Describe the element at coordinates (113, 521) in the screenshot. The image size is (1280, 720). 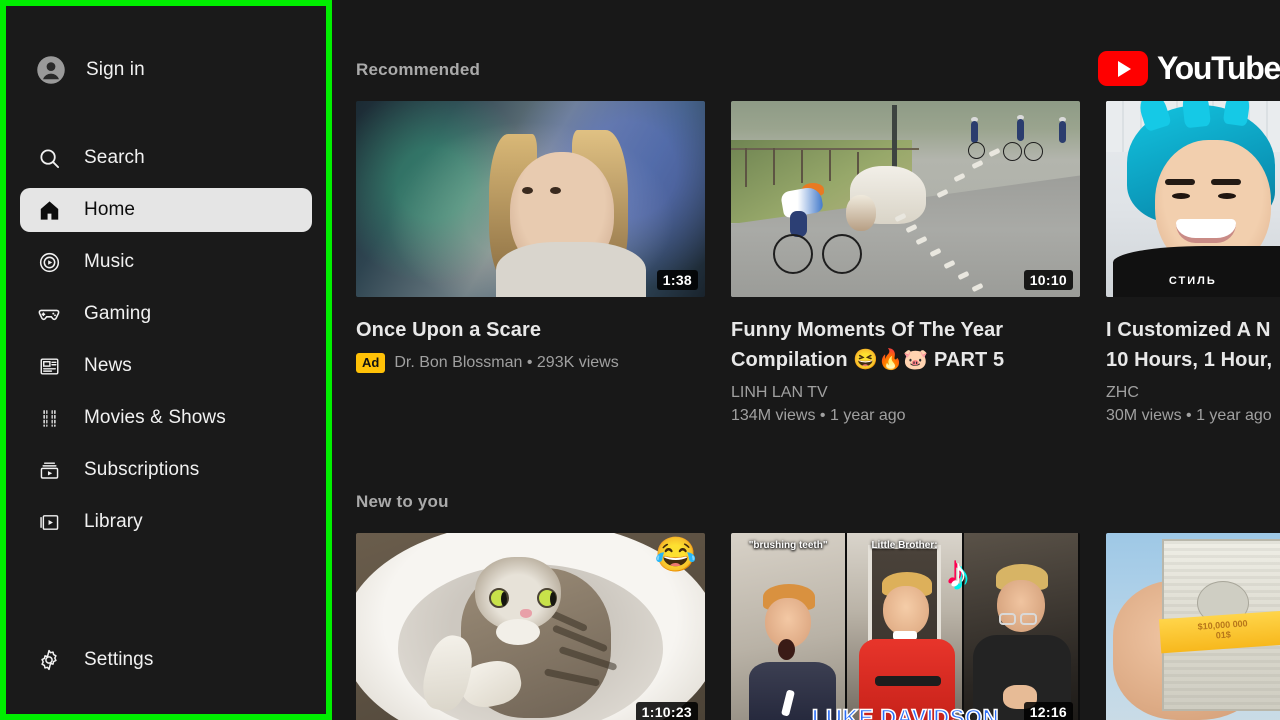
I see `sidebar-item-label: Library` at that location.